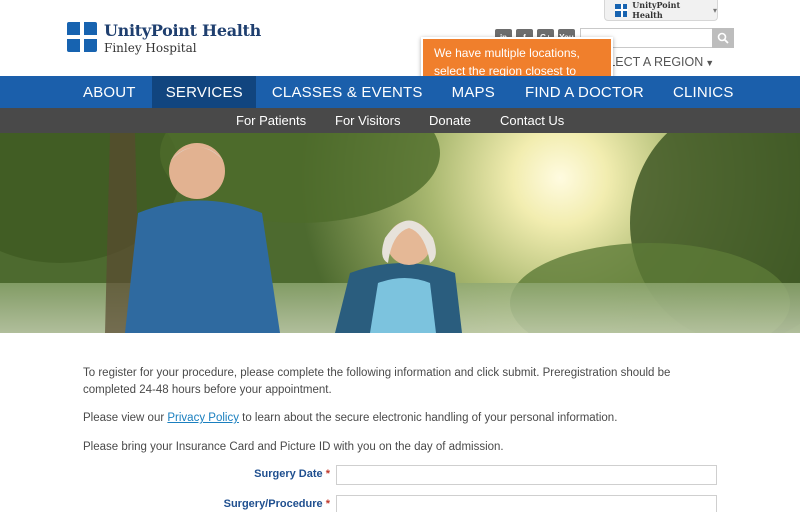 This screenshot has width=800, height=512. What do you see at coordinates (703, 92) in the screenshot?
I see `nav-clinics: CLINICS` at bounding box center [703, 92].